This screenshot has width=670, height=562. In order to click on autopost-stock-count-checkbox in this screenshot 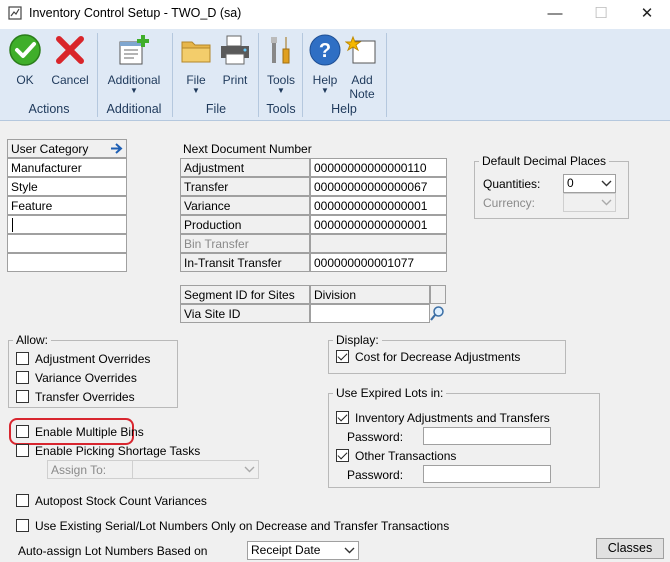, I will do `click(22, 500)`.